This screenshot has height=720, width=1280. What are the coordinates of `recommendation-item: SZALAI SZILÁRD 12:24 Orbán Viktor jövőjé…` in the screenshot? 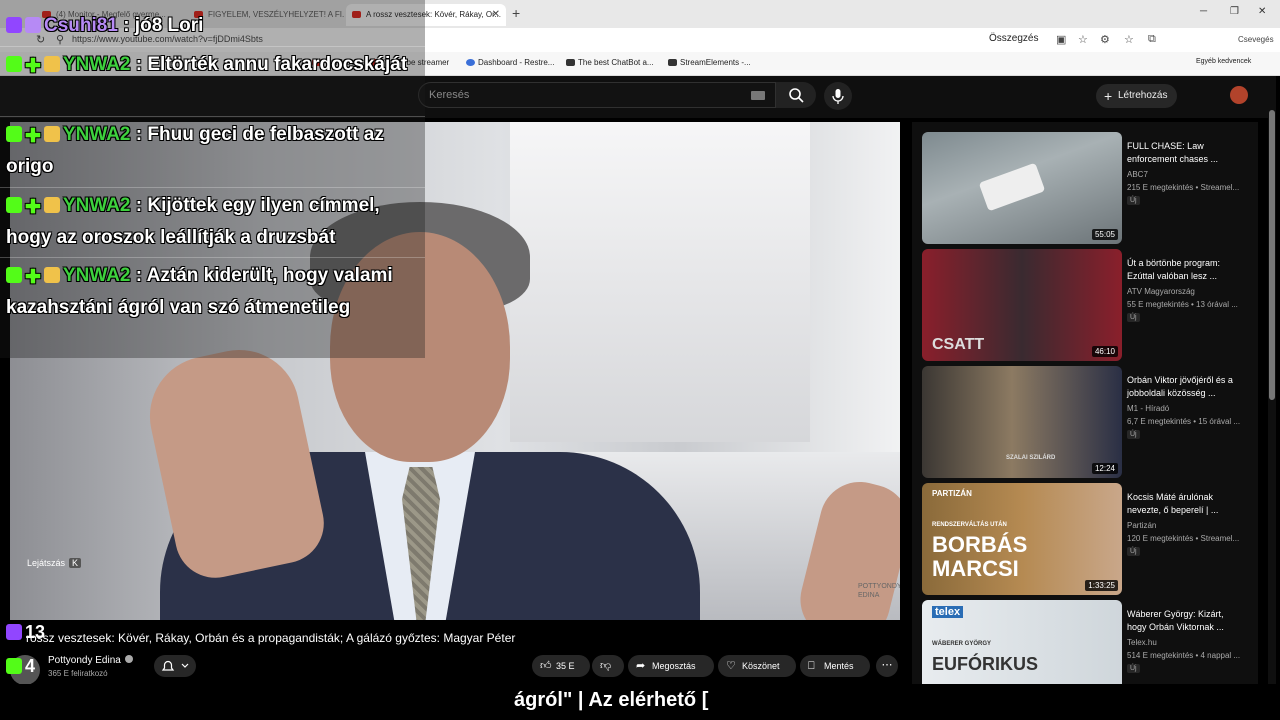 It's located at (1087, 422).